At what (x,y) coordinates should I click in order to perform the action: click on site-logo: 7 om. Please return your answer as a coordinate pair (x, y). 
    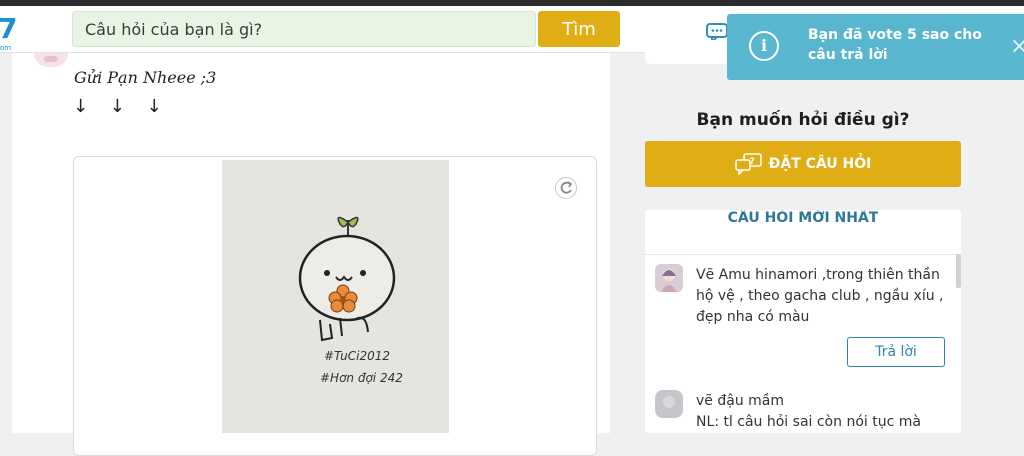
    Looking at the image, I should click on (9, 32).